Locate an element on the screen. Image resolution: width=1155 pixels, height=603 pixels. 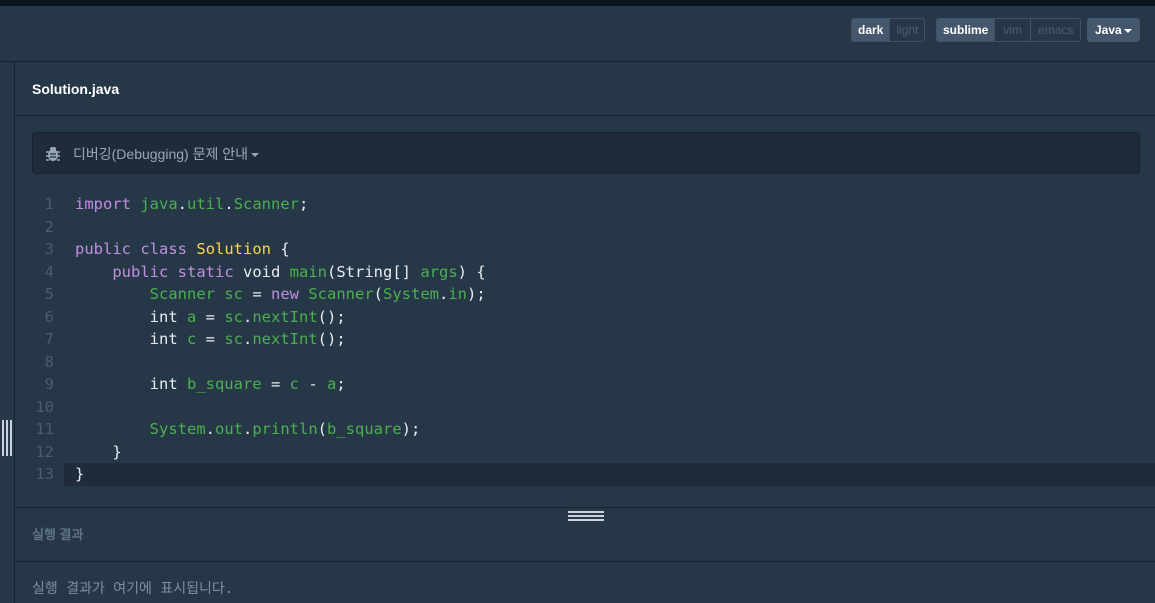
theme-light-button: light is located at coordinates (906, 30).